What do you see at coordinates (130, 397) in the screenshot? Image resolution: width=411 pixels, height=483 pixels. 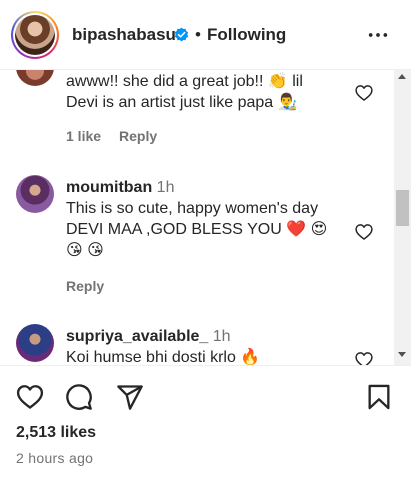 I see `share-icon` at bounding box center [130, 397].